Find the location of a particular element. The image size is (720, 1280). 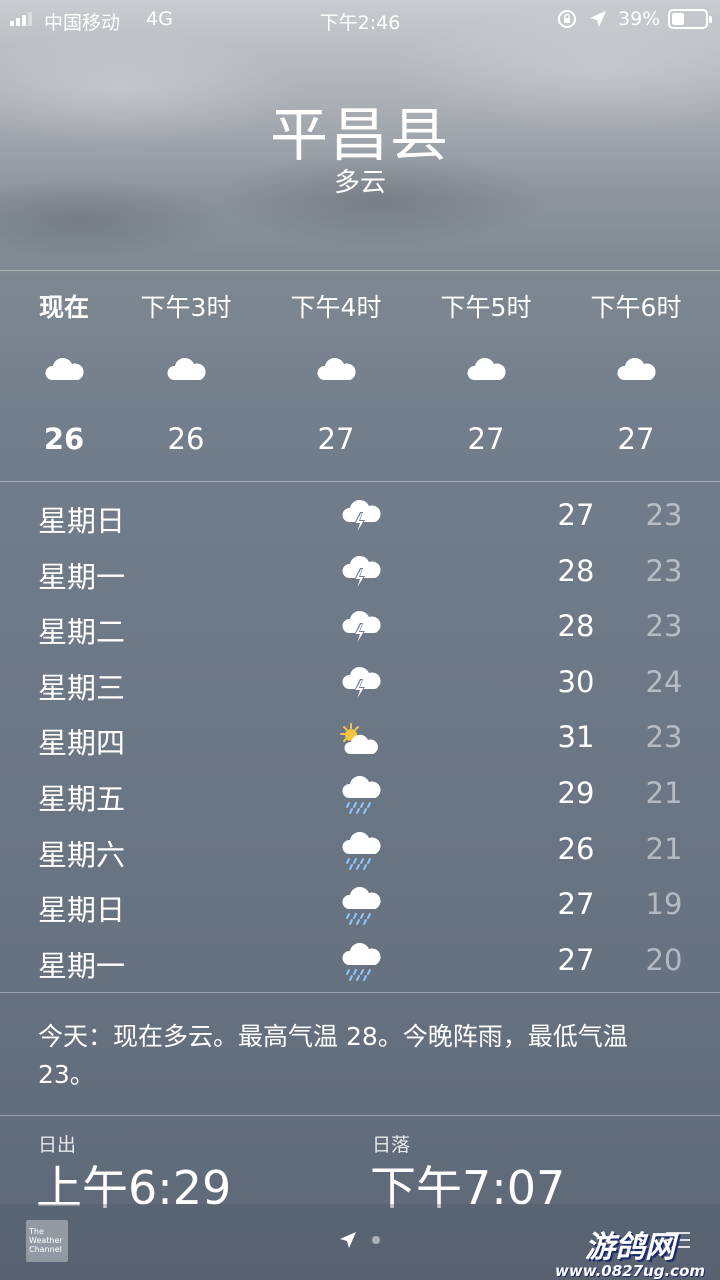

hourly-time-label: 下午4时 is located at coordinates (336, 307).